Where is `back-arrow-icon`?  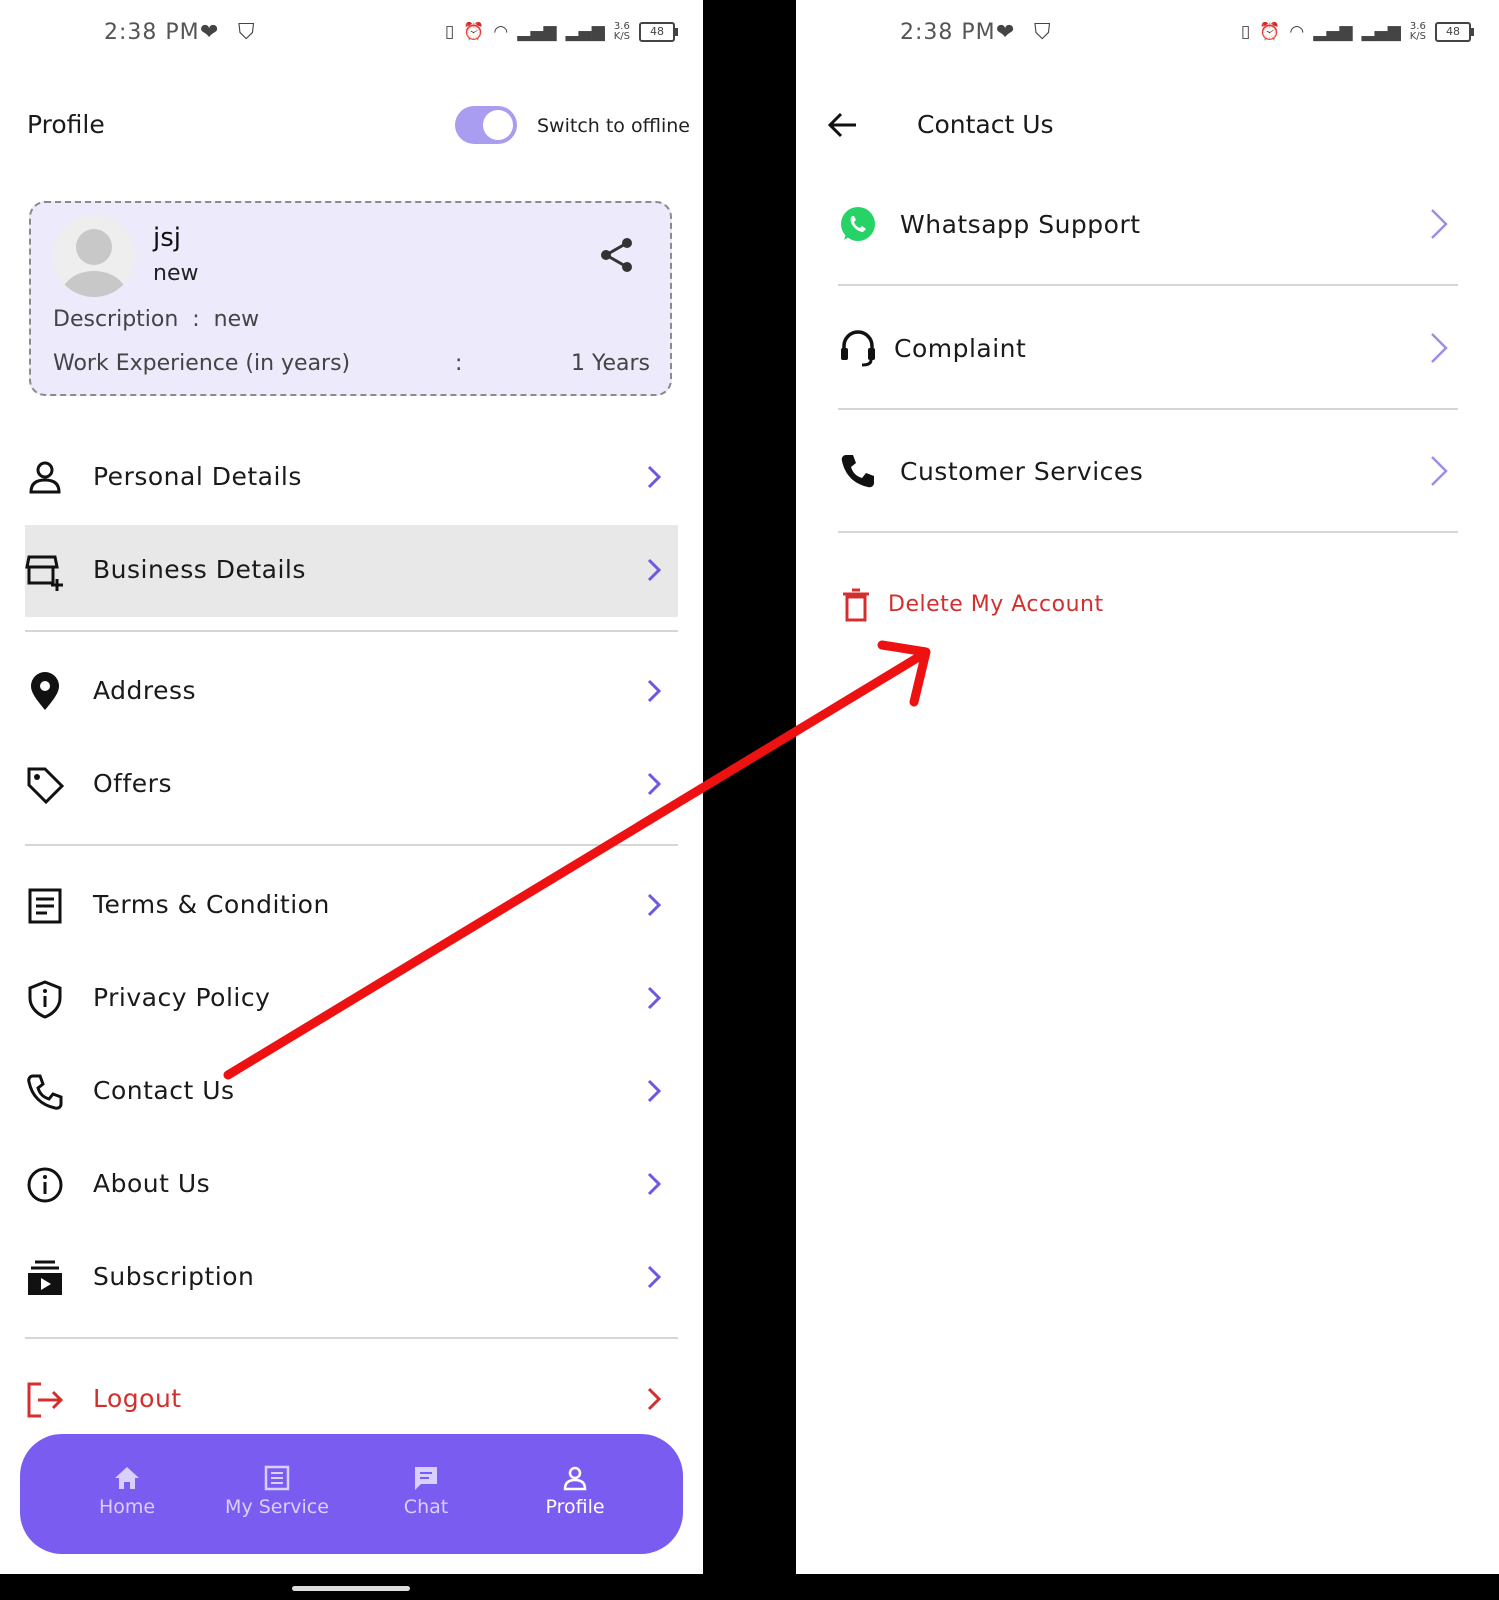
back-arrow-icon is located at coordinates (843, 125).